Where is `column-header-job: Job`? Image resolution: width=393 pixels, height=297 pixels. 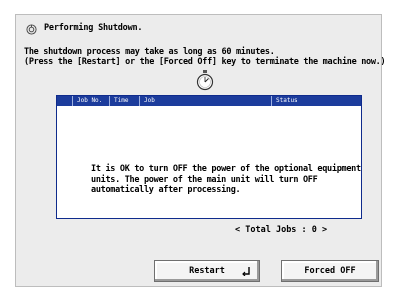
column-header-job: Job is located at coordinates (147, 101).